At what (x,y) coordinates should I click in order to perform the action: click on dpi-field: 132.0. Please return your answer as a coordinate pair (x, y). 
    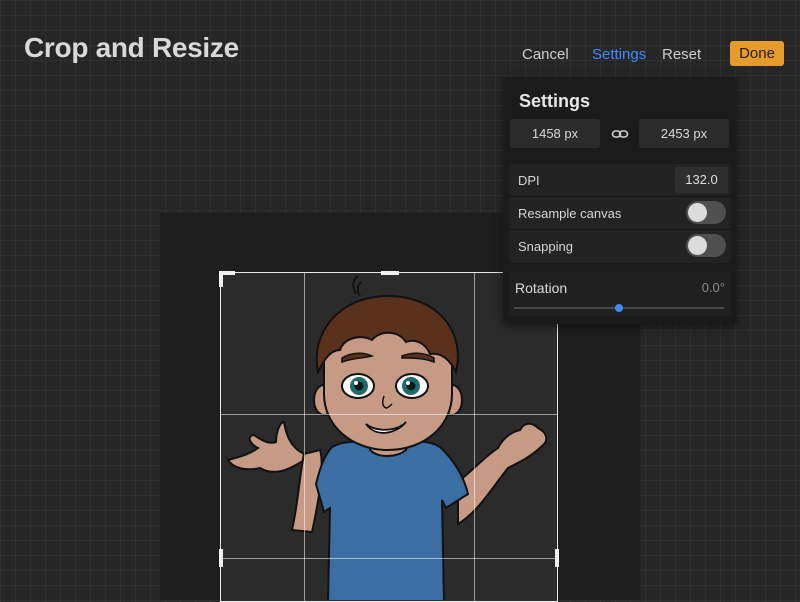
    Looking at the image, I should click on (701, 180).